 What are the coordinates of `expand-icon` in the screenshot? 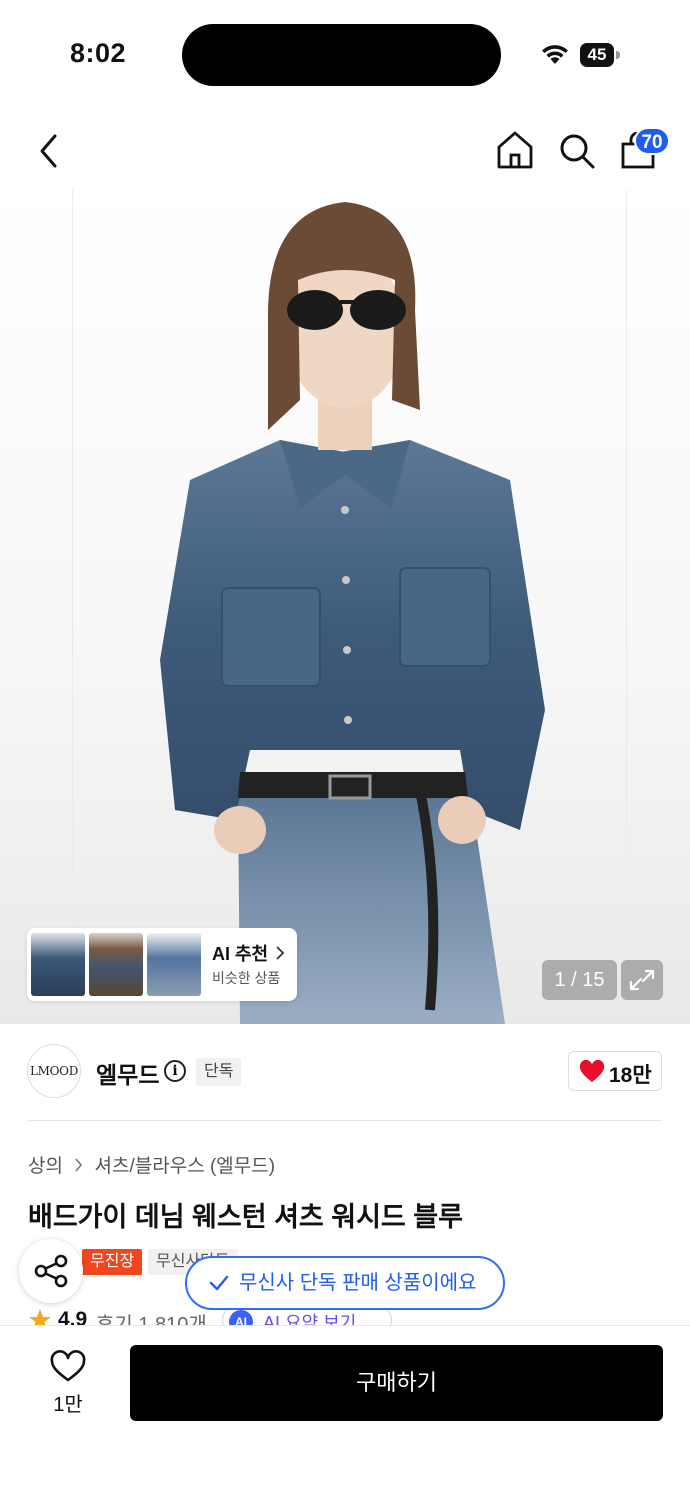 It's located at (642, 980).